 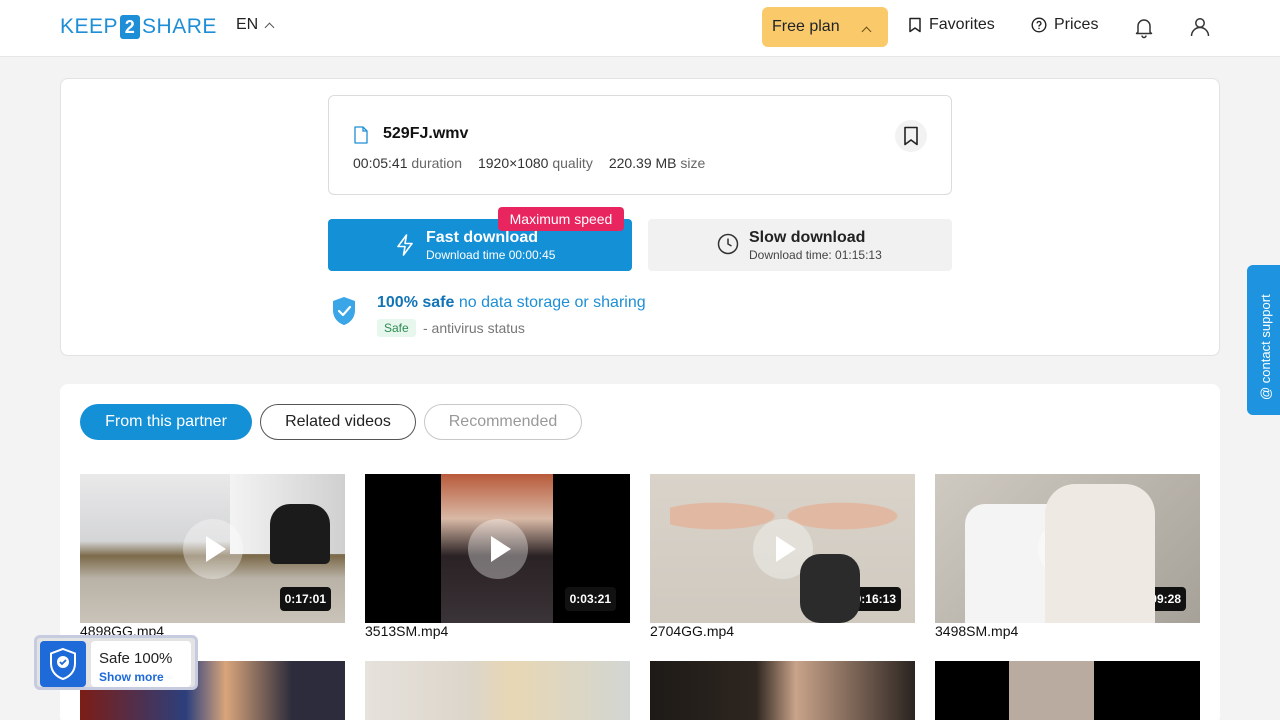 I want to click on size-value: 220.39 MB, so click(x=642, y=163).